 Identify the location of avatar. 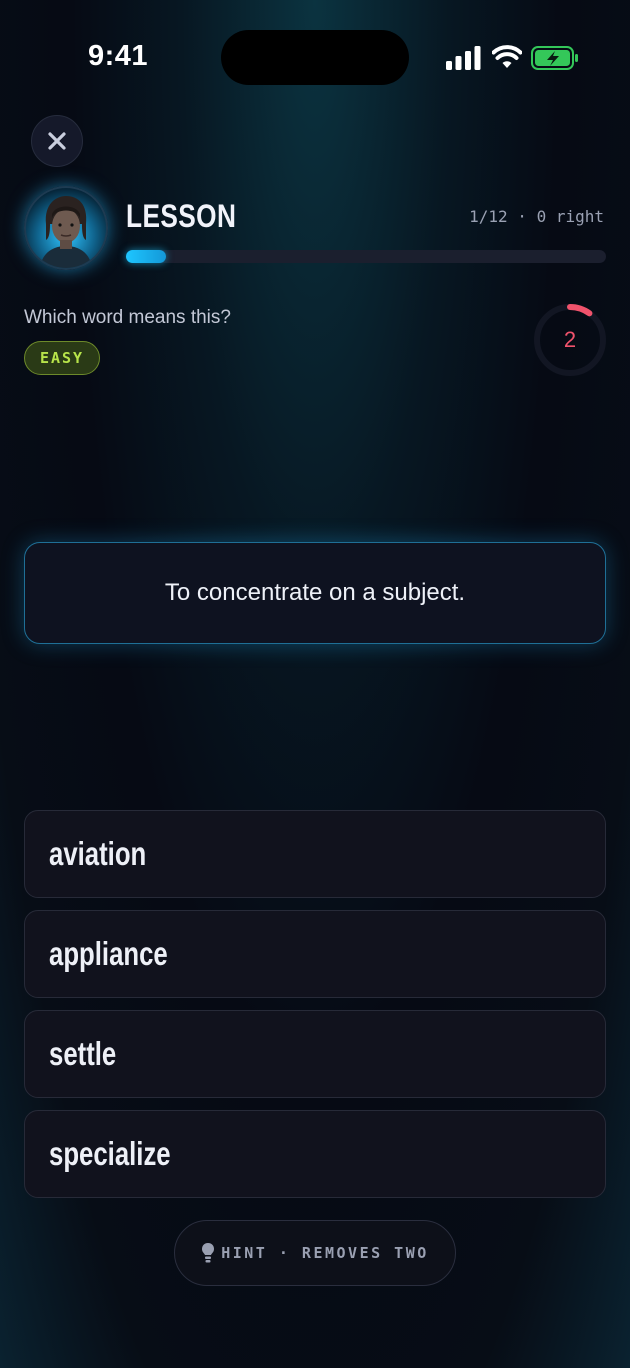
(66, 228).